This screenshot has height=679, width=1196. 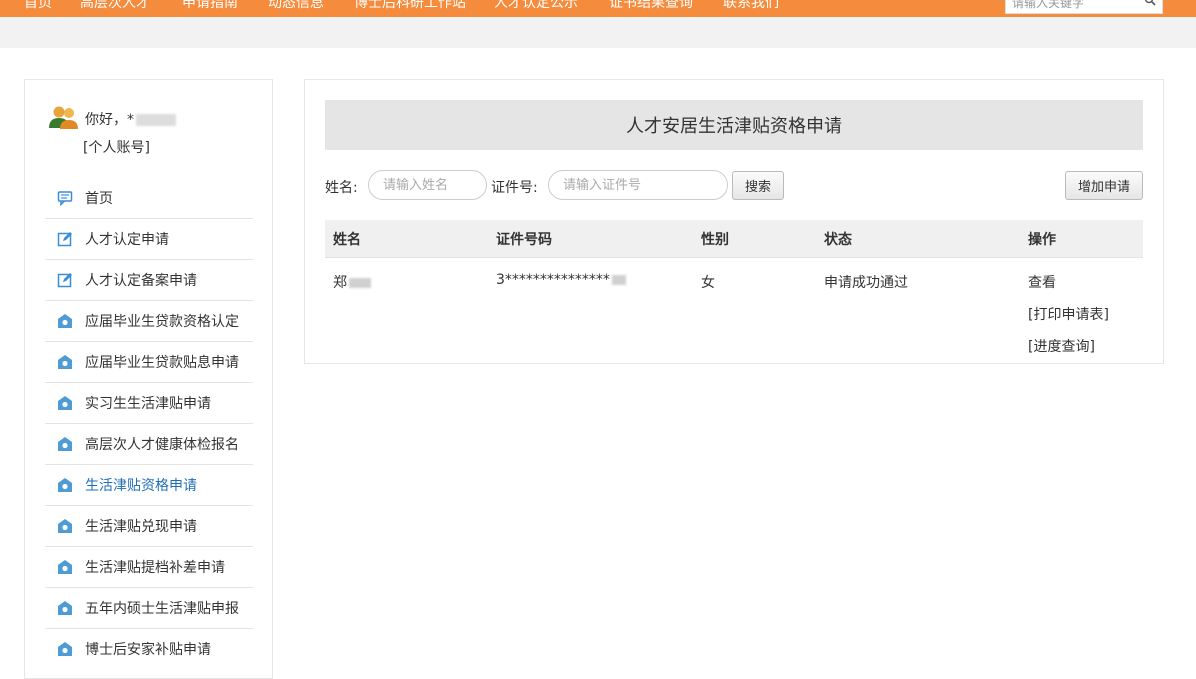 I want to click on site-search-input: 请输入关键字, so click(x=1084, y=7).